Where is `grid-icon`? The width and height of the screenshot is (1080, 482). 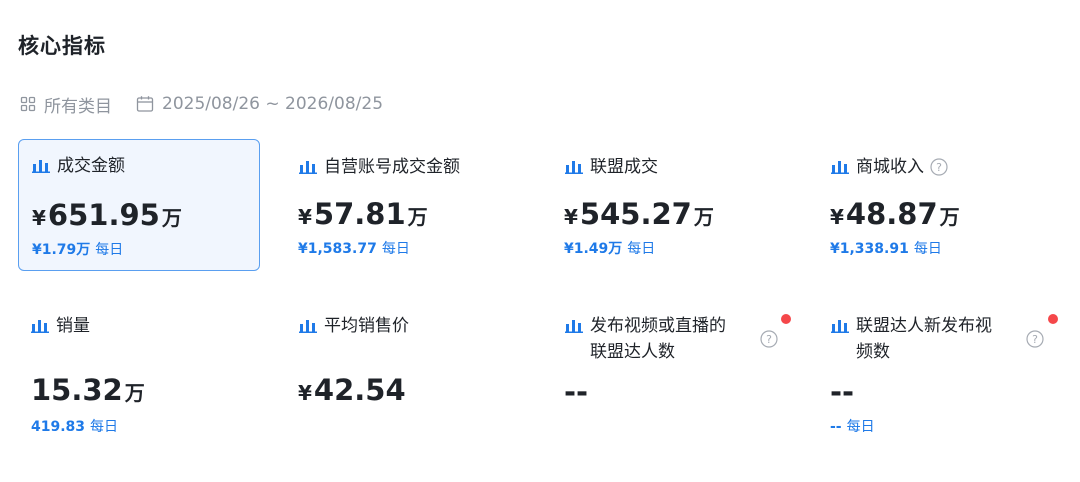 grid-icon is located at coordinates (28, 104).